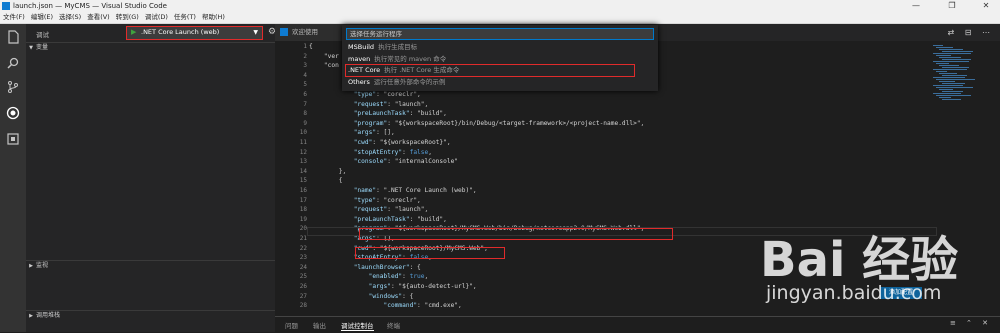 The width and height of the screenshot is (1000, 333). I want to click on watermark-url: jingyan.baidu.com, so click(854, 293).